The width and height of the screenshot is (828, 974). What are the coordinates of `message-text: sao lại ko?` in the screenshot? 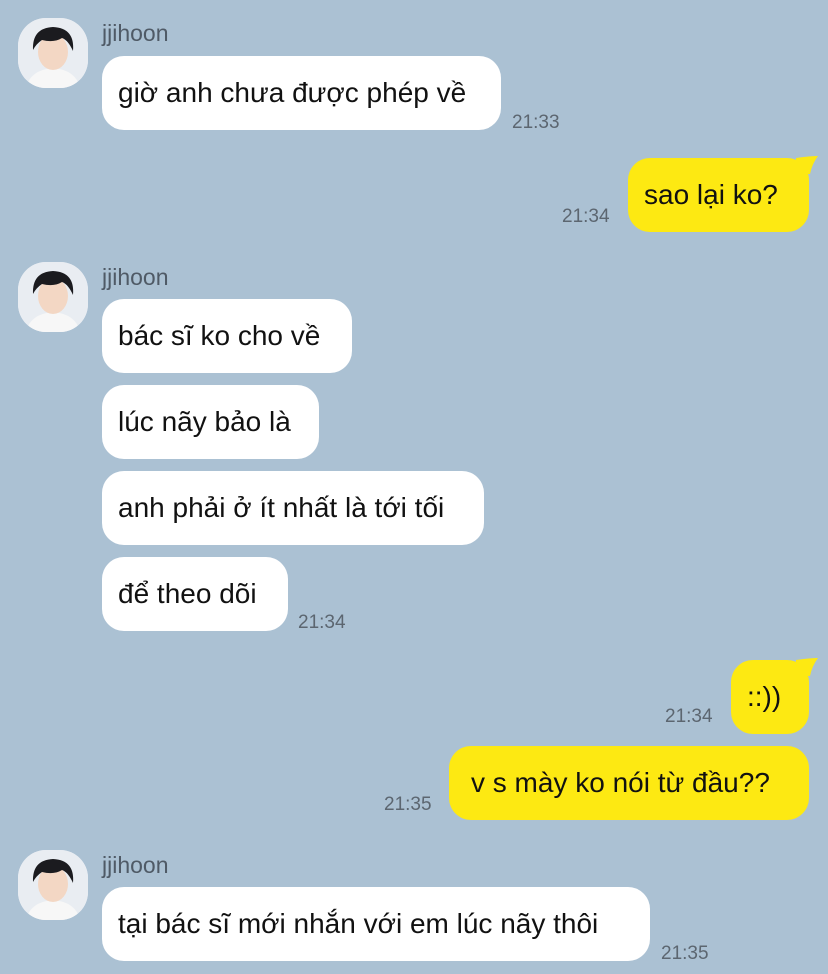 It's located at (711, 194).